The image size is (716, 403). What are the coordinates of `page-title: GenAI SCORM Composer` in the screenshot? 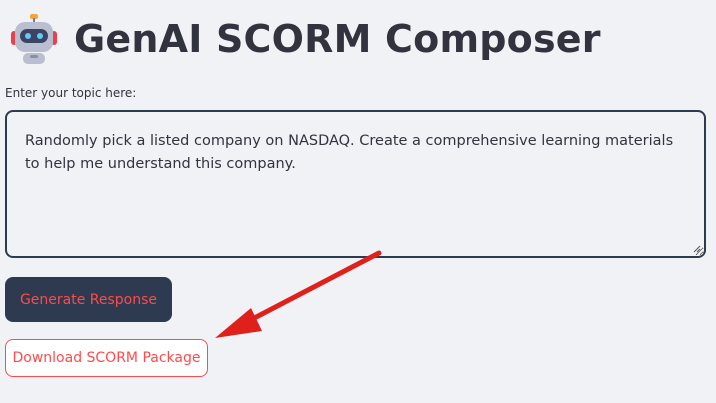 It's located at (337, 39).